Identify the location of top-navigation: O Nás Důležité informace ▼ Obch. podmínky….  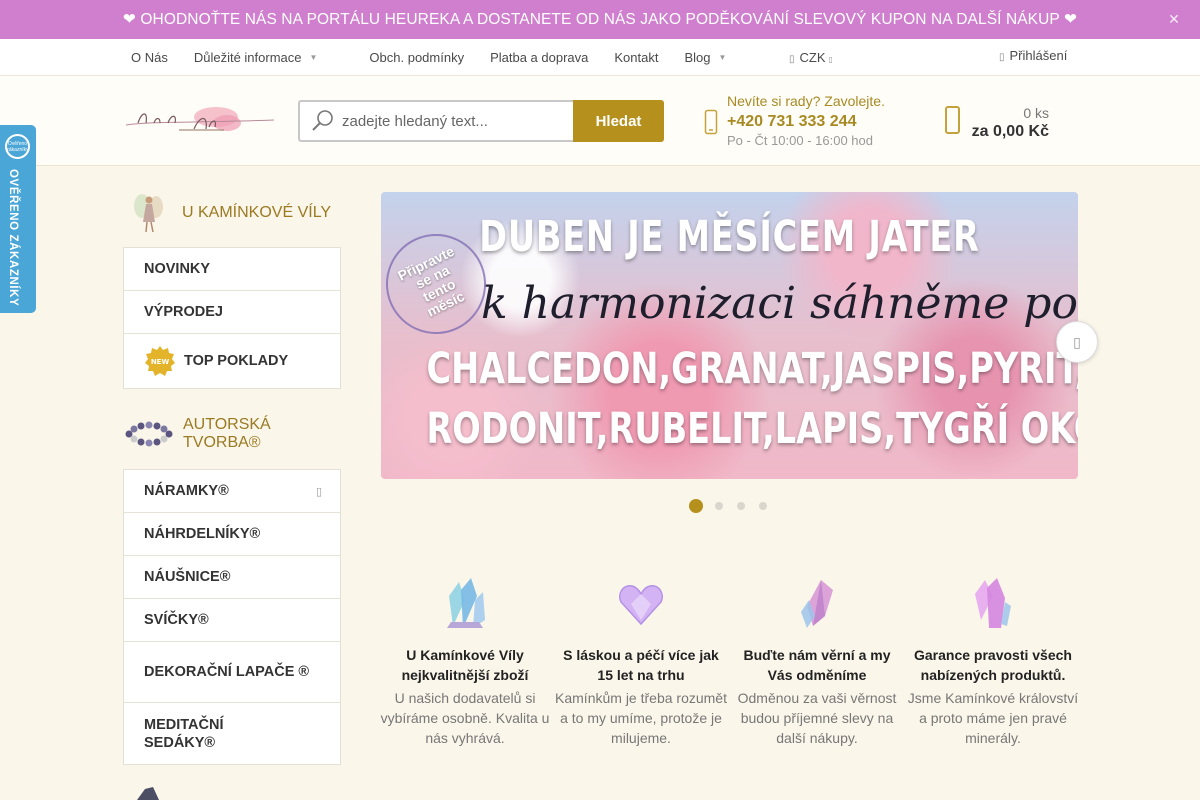
(600, 57).